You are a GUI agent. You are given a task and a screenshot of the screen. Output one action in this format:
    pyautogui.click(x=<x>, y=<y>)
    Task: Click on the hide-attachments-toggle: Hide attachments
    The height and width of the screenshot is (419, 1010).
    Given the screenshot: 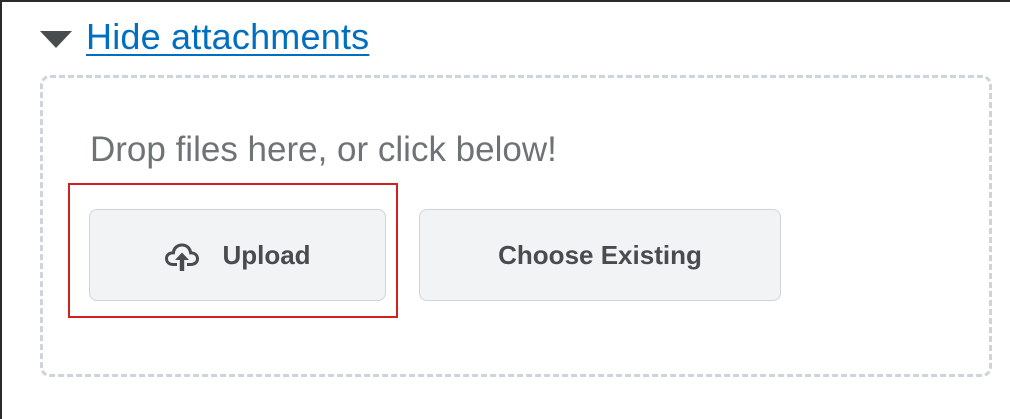 What is the action you would take?
    pyautogui.click(x=204, y=37)
    